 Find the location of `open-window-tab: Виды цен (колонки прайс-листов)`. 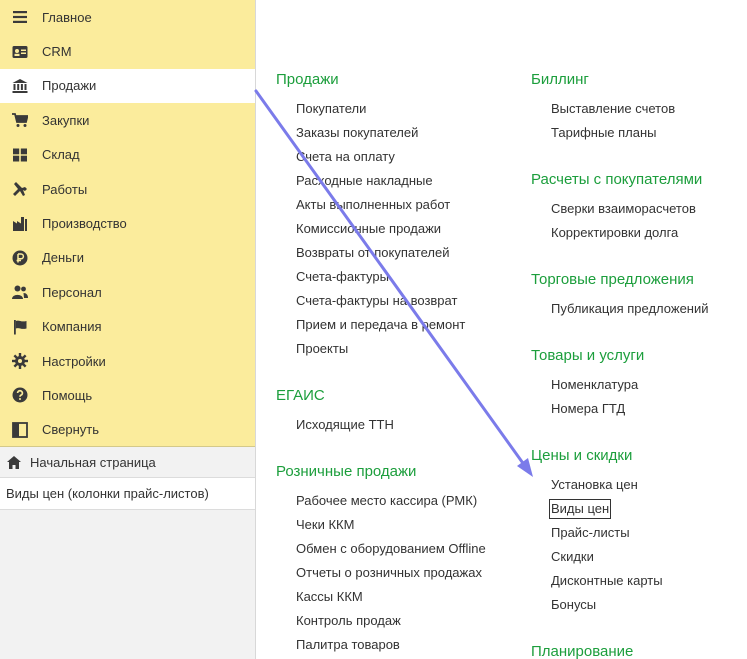

open-window-tab: Виды цен (колонки прайс-листов) is located at coordinates (127, 494).